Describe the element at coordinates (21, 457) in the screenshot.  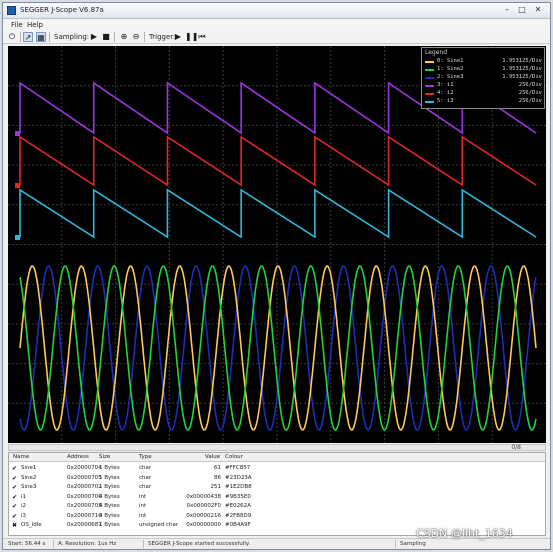
I see `column-header-name: Name` at that location.